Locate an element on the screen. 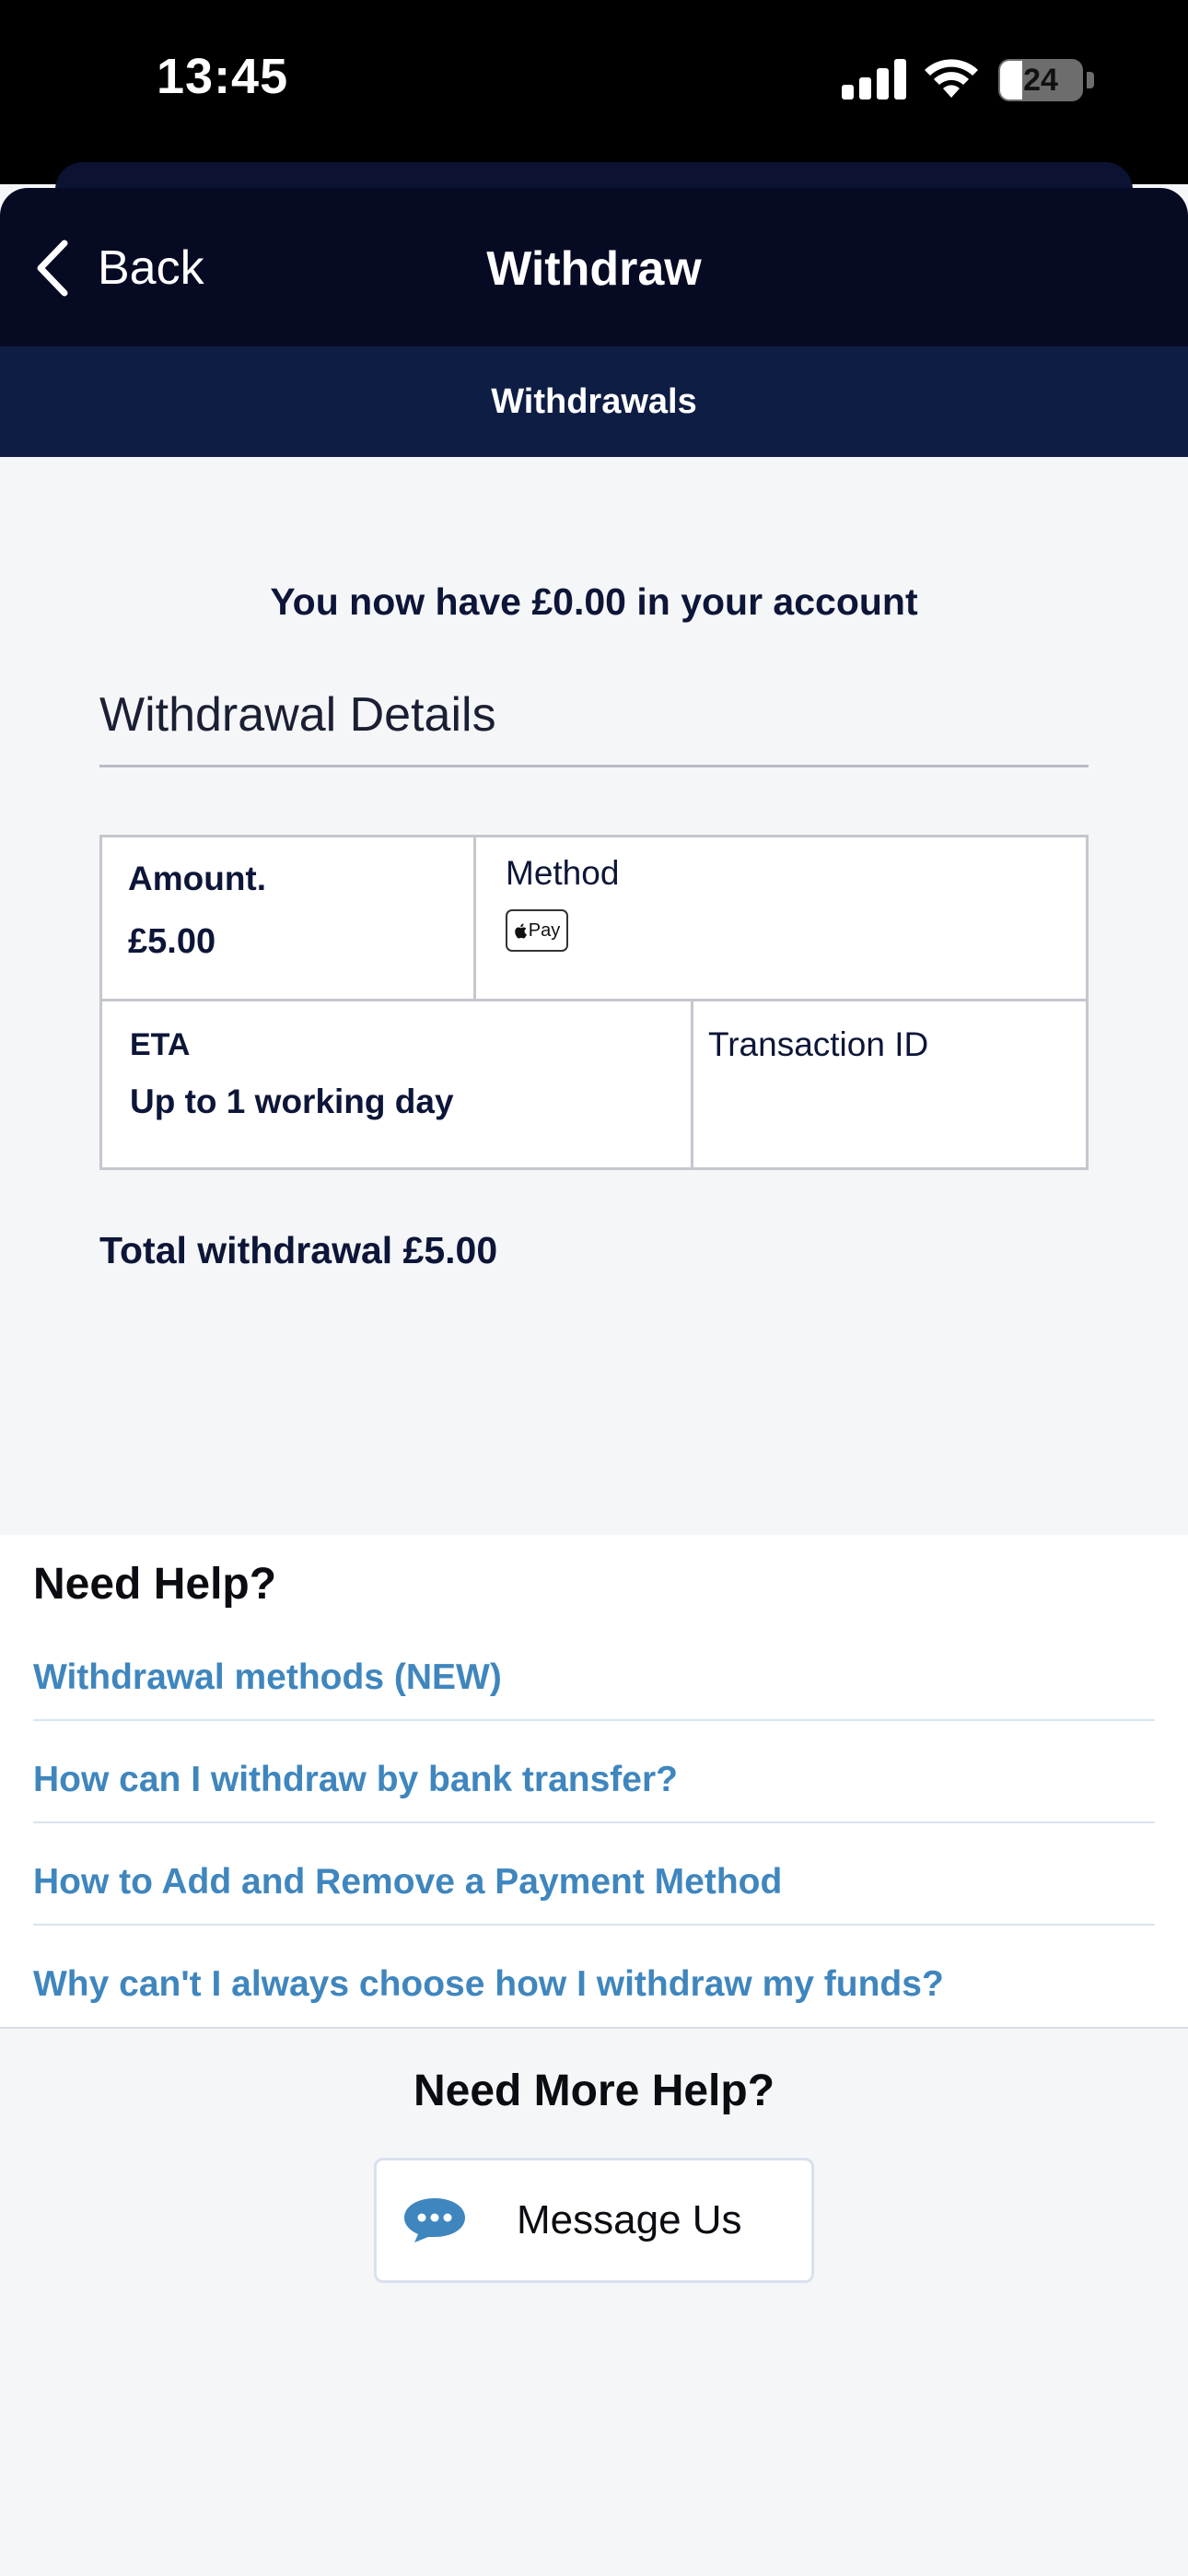  apple-pay-label: Pay is located at coordinates (544, 930).